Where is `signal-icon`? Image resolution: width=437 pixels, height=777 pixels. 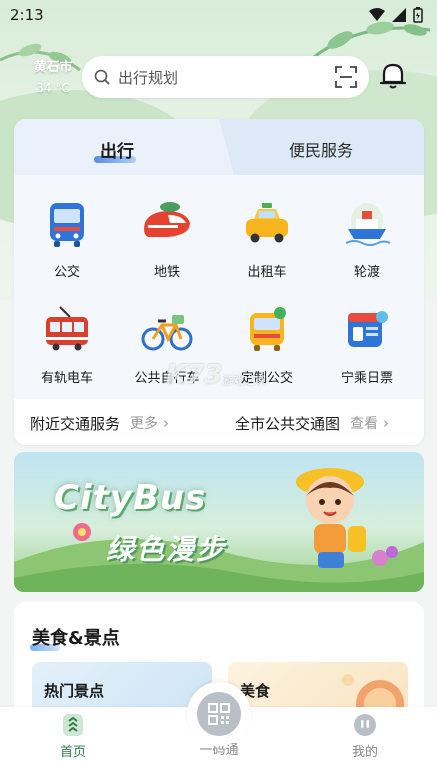 signal-icon is located at coordinates (399, 15).